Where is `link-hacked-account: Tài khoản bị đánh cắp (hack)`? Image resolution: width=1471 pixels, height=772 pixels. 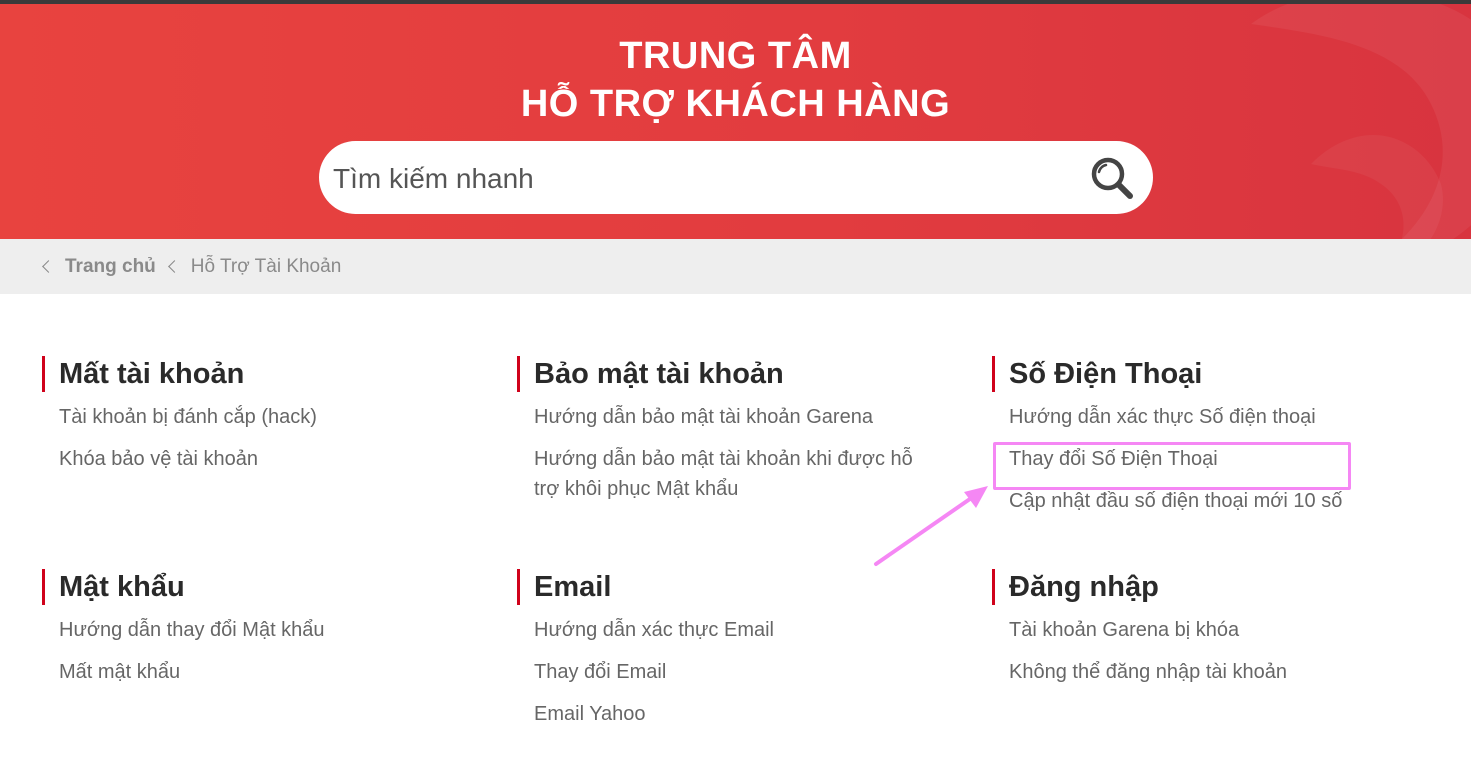
link-hacked-account: Tài khoản bị đánh cắp (hack) is located at coordinates (259, 417).